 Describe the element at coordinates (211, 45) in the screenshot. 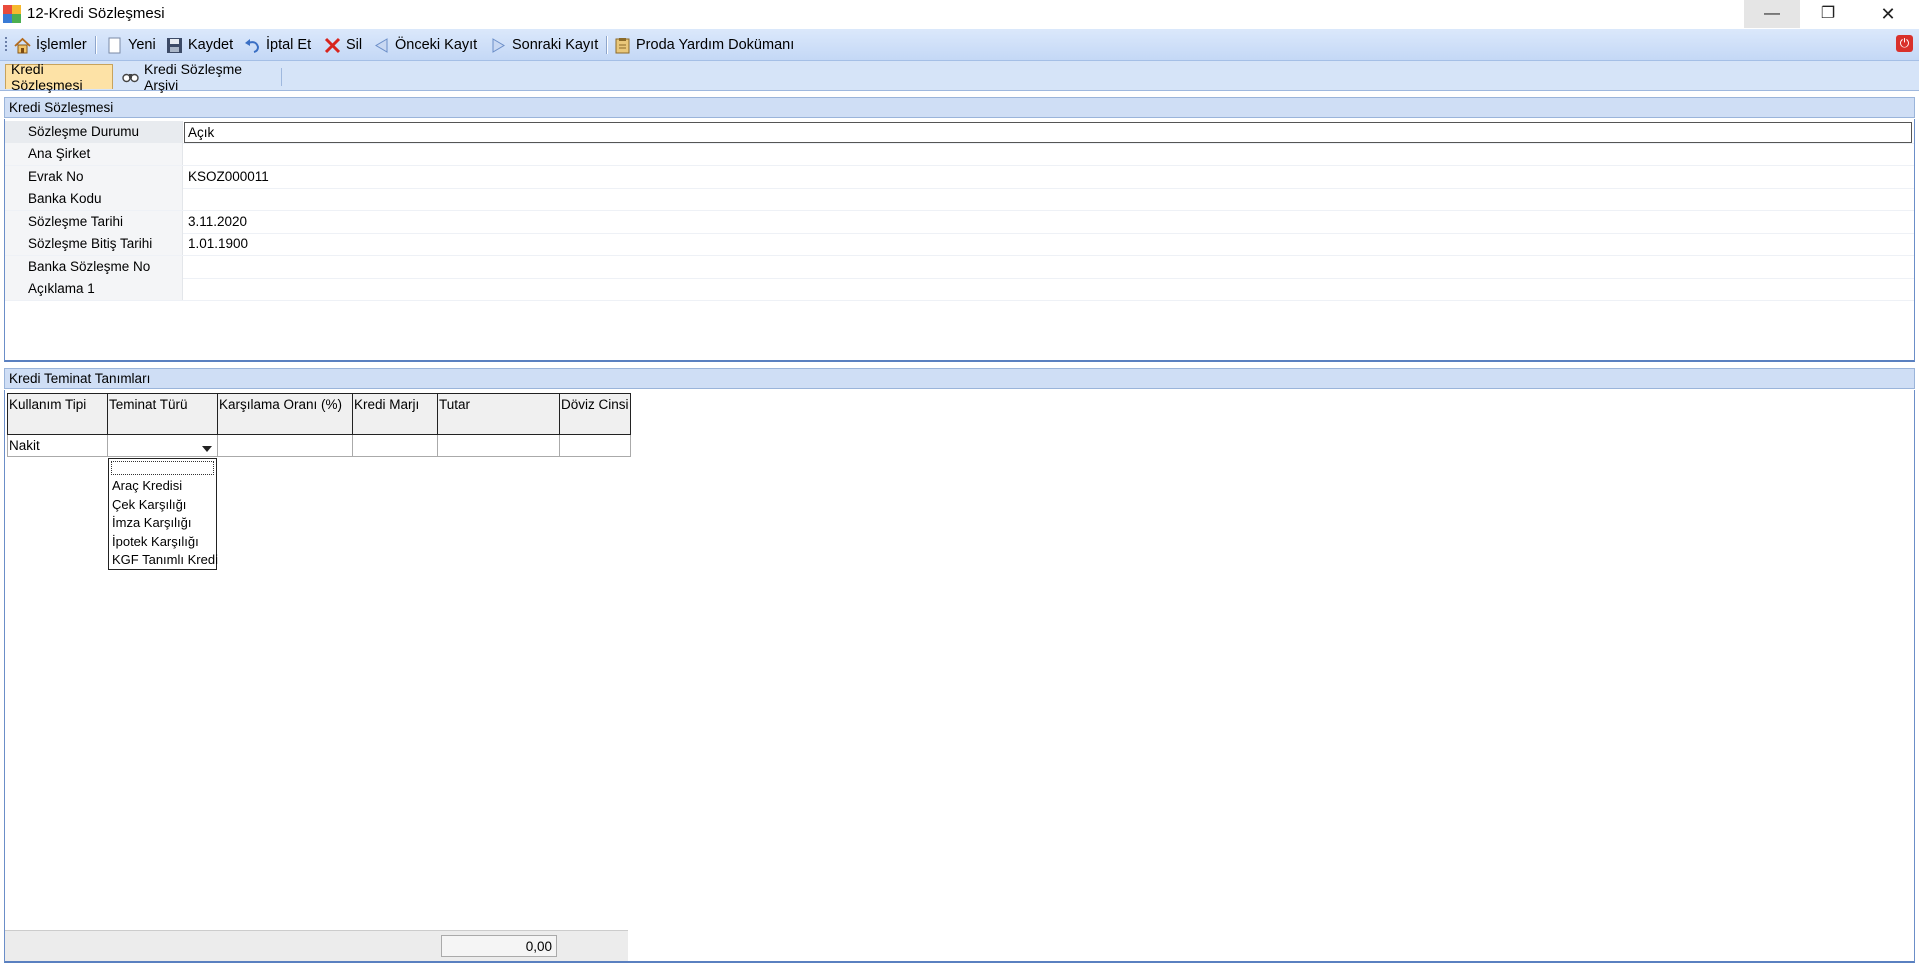

I see `save-label: Kaydet` at that location.